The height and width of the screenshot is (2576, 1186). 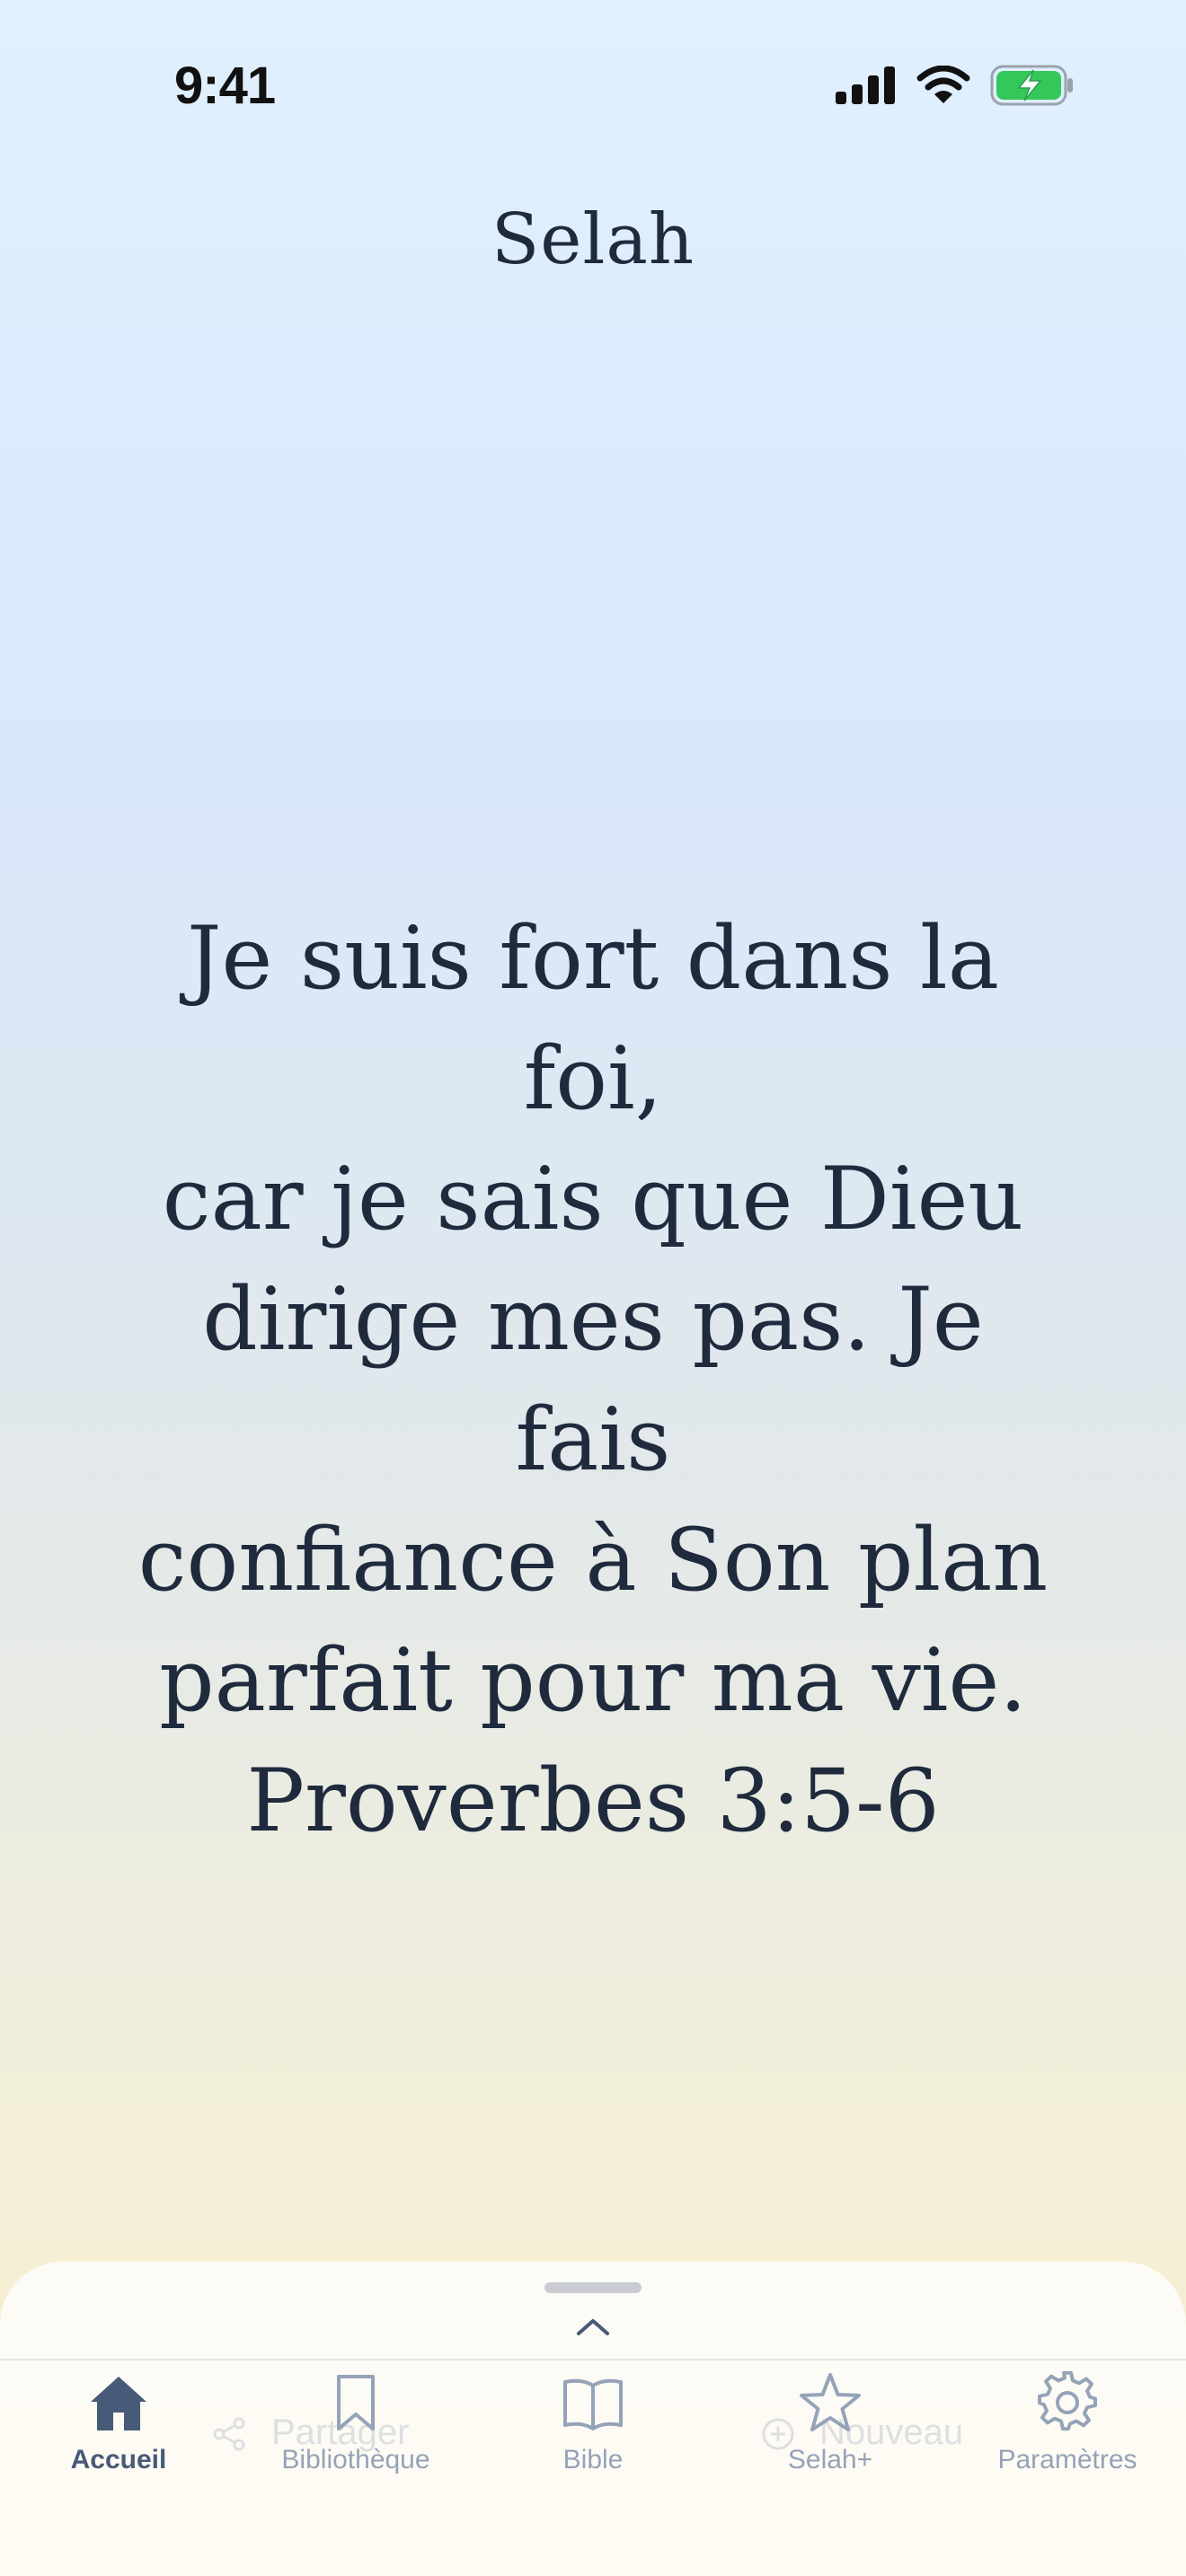 I want to click on sheet-divider, so click(x=593, y=2359).